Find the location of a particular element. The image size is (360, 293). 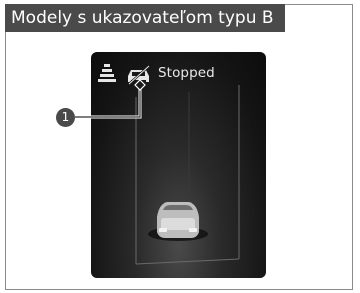

lane-watch-icon is located at coordinates (107, 73).